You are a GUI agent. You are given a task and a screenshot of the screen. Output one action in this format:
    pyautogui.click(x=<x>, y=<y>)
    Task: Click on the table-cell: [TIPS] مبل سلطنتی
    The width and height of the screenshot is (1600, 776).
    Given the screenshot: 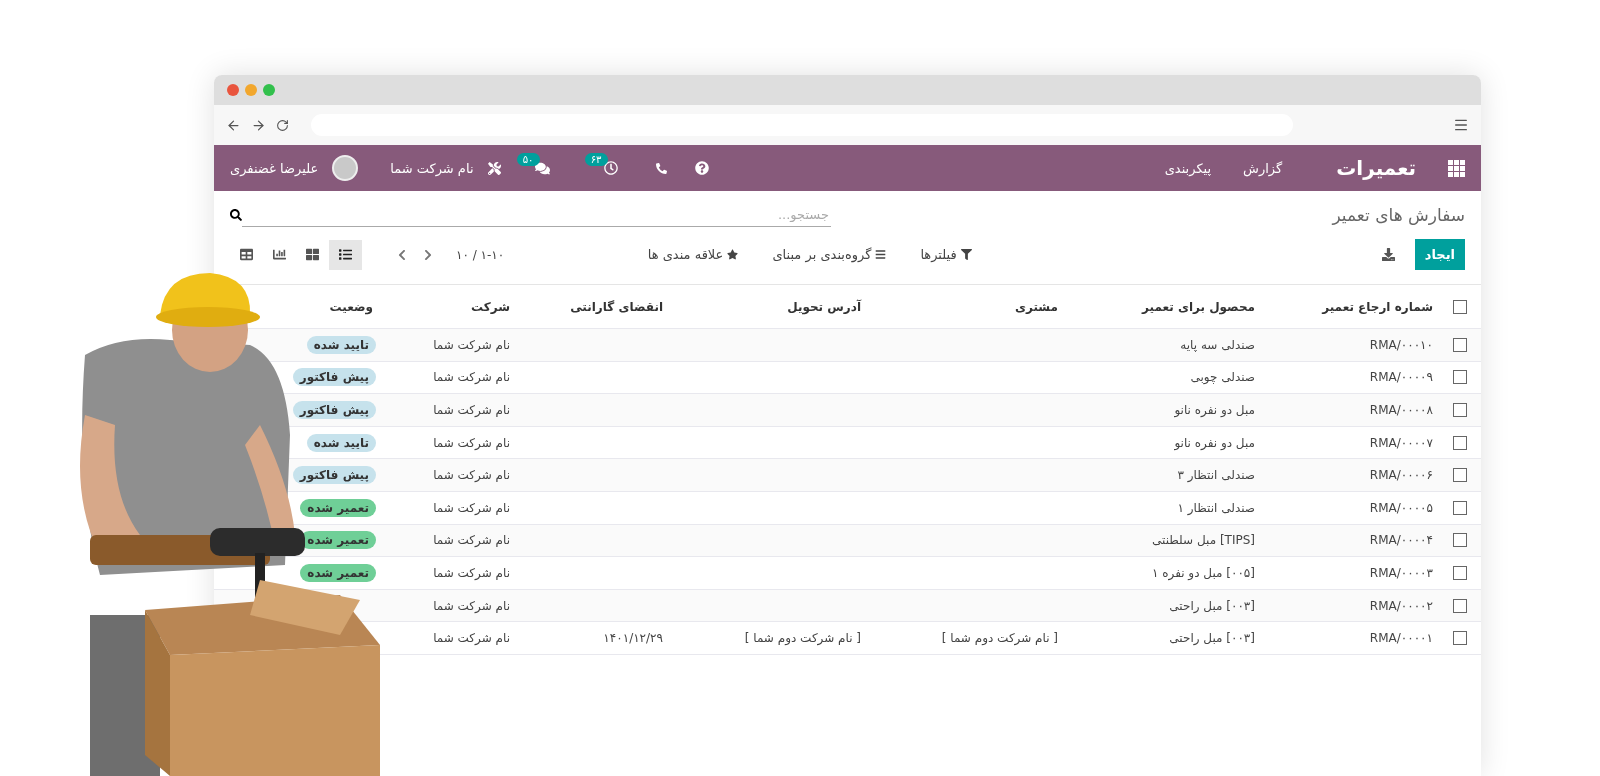 What is the action you would take?
    pyautogui.click(x=1203, y=540)
    